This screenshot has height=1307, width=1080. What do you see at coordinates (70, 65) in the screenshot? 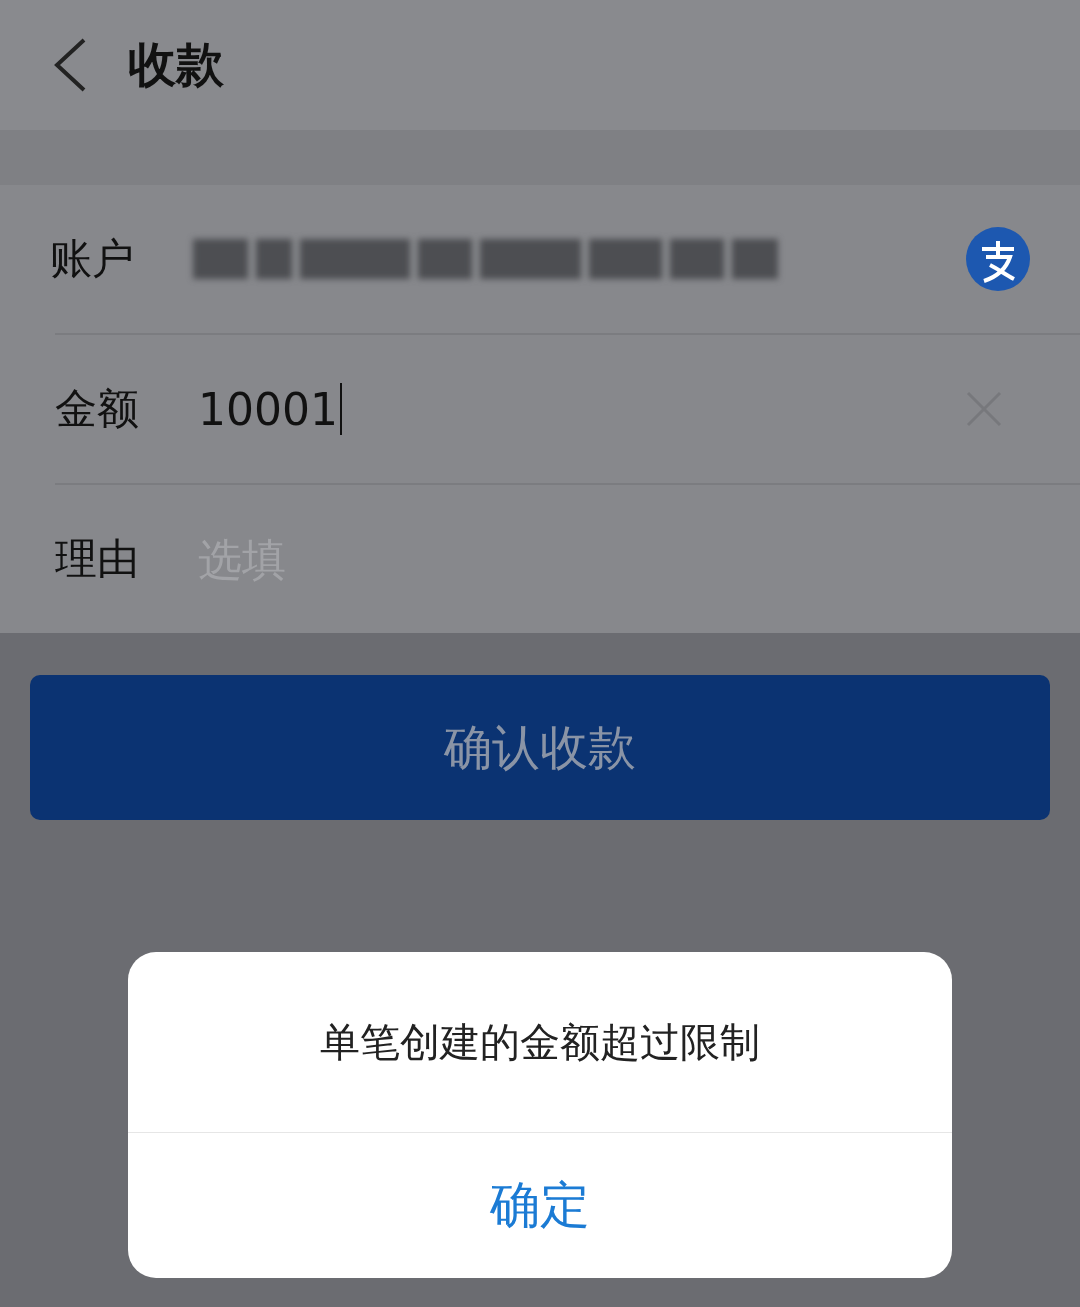
I see `back-icon` at bounding box center [70, 65].